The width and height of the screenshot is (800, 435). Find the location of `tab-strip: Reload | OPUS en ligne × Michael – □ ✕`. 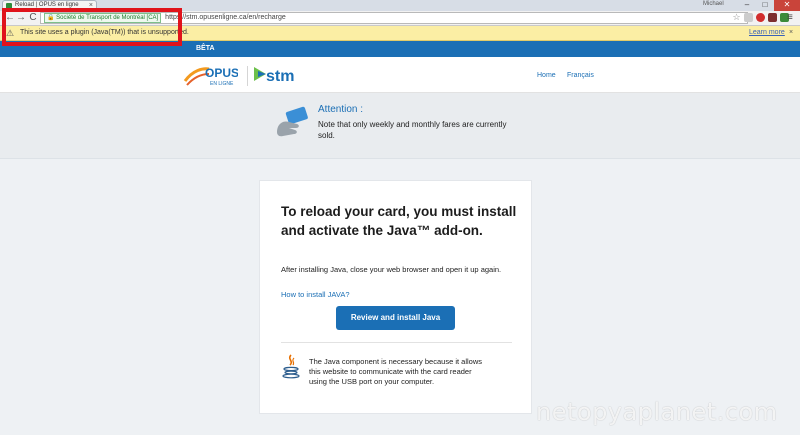

tab-strip: Reload | OPUS en ligne × Michael – □ ✕ is located at coordinates (400, 5).